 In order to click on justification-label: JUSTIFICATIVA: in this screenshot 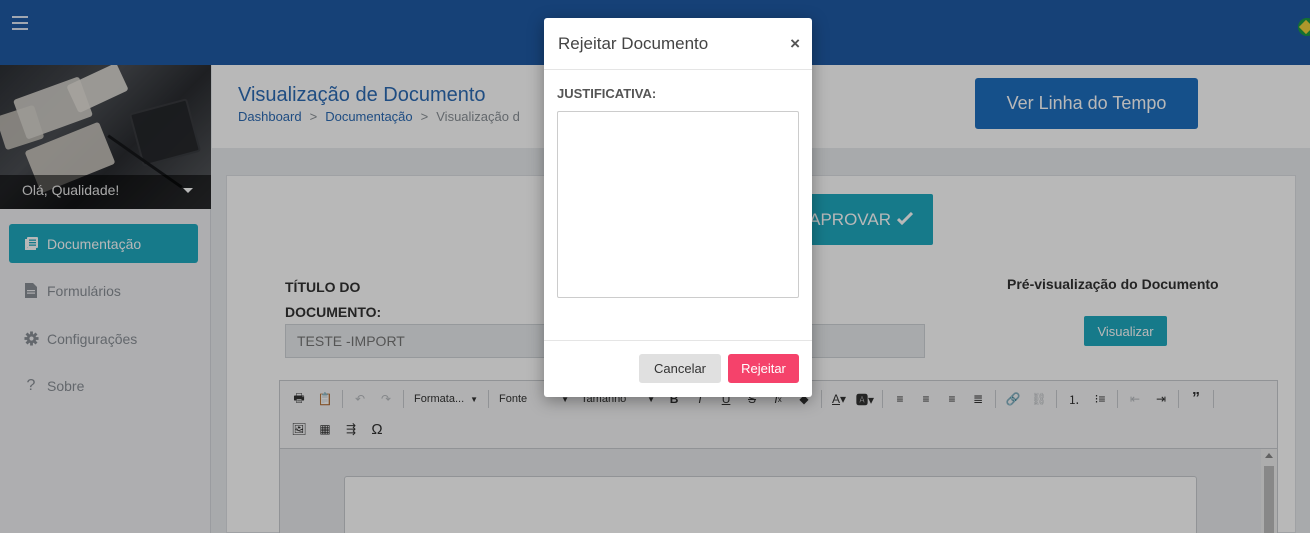, I will do `click(607, 93)`.